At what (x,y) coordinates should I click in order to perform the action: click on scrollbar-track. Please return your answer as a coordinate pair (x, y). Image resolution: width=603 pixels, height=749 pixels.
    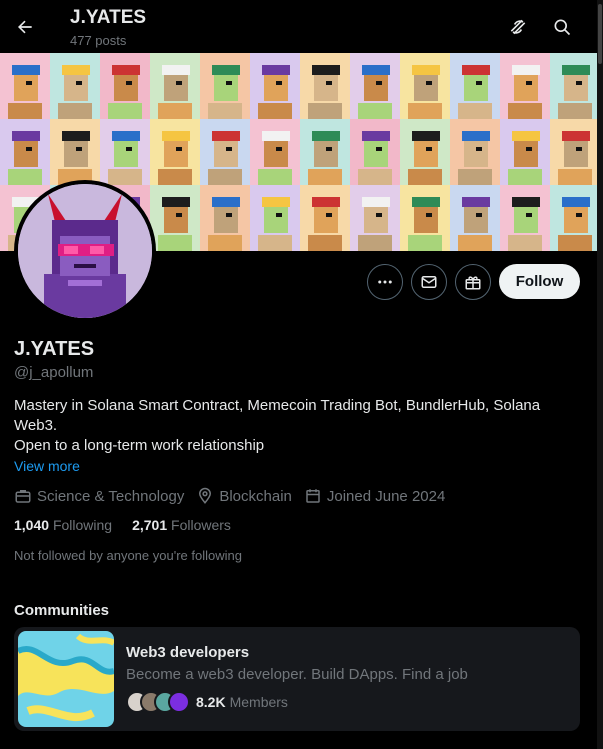
    Looking at the image, I should click on (600, 374).